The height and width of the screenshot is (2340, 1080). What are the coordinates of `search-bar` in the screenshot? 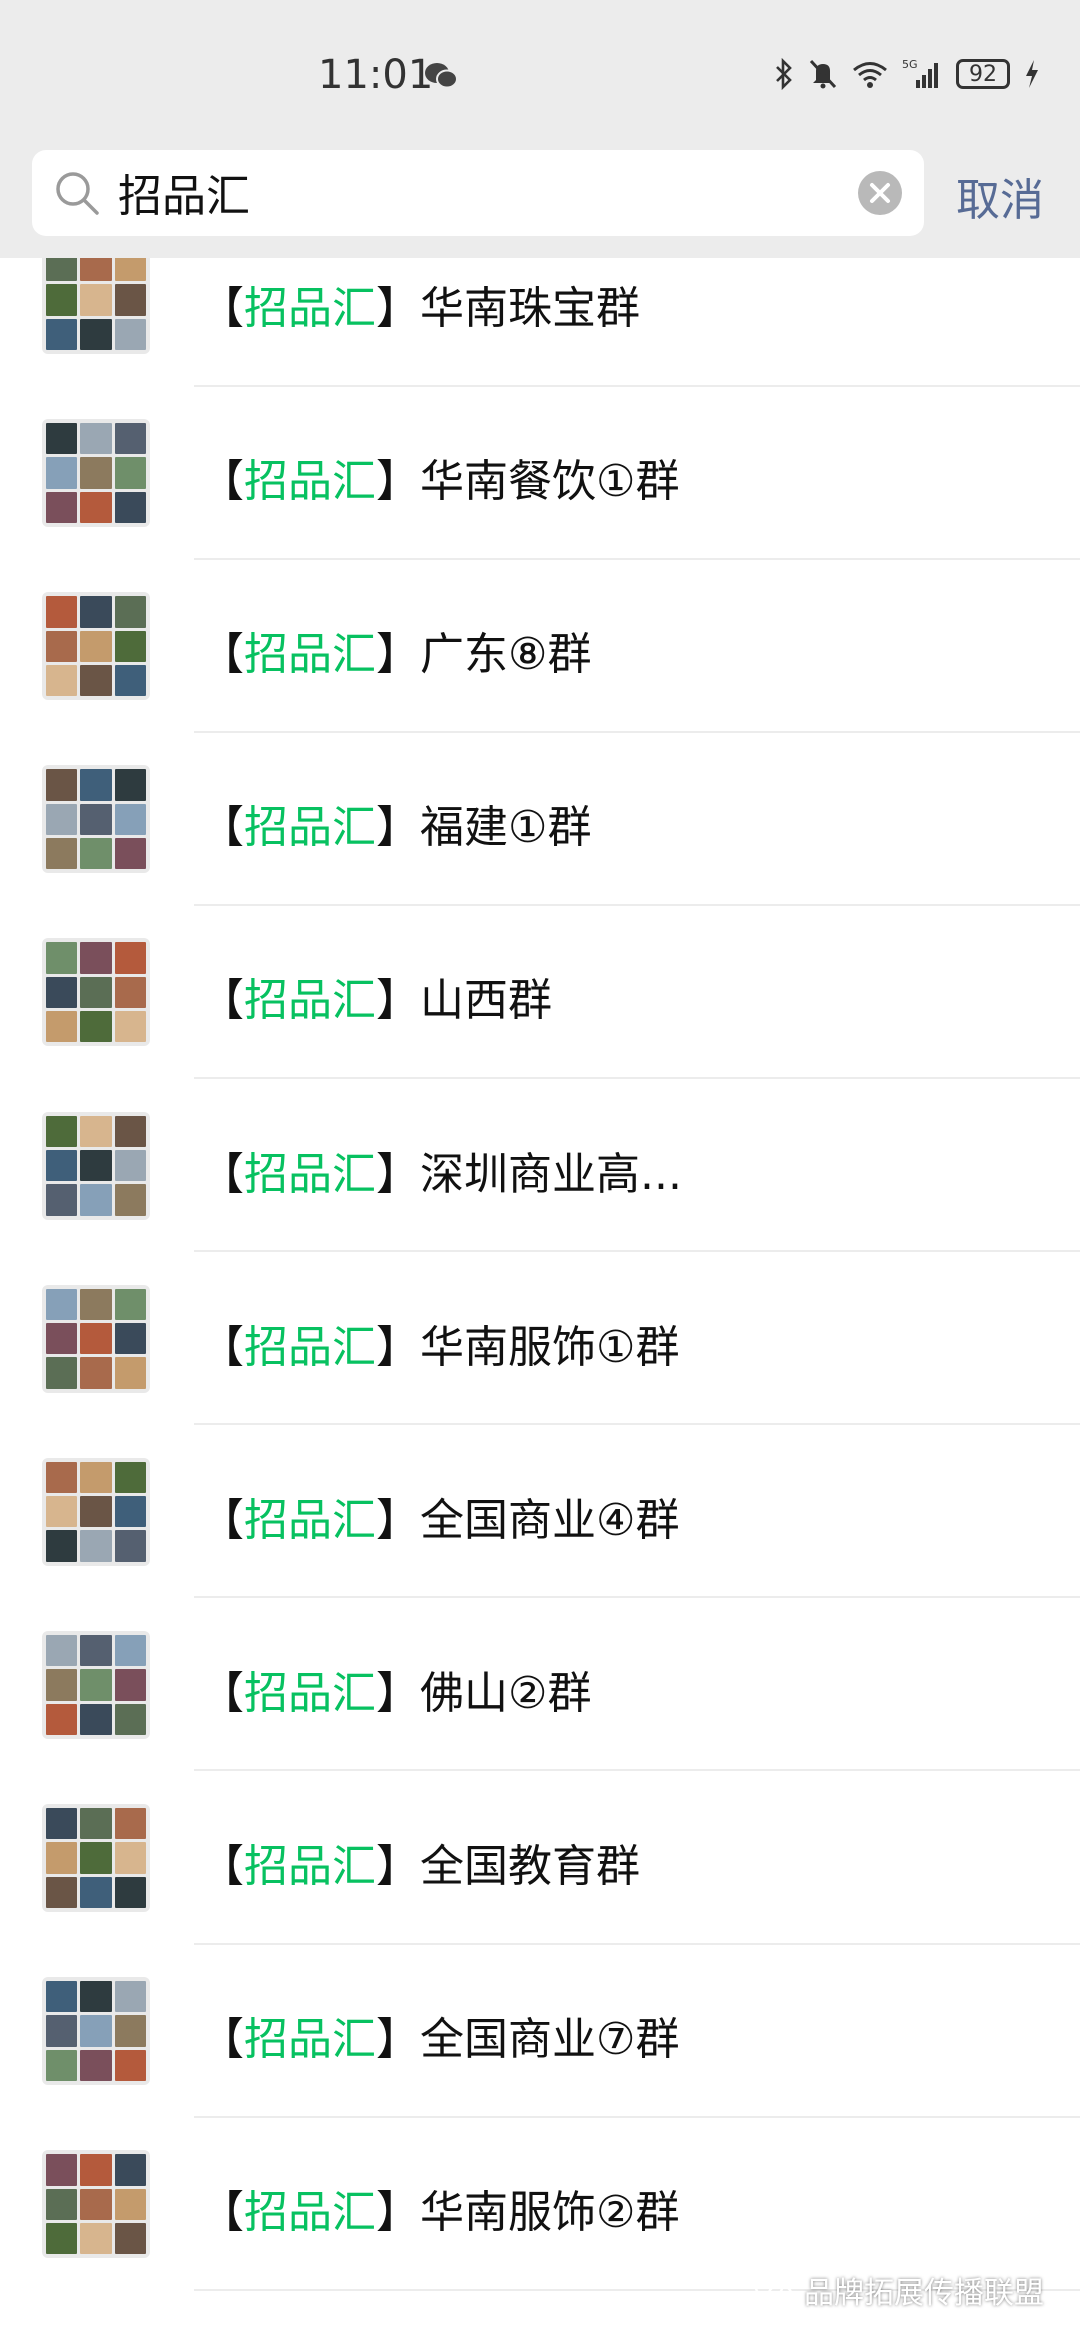 It's located at (478, 193).